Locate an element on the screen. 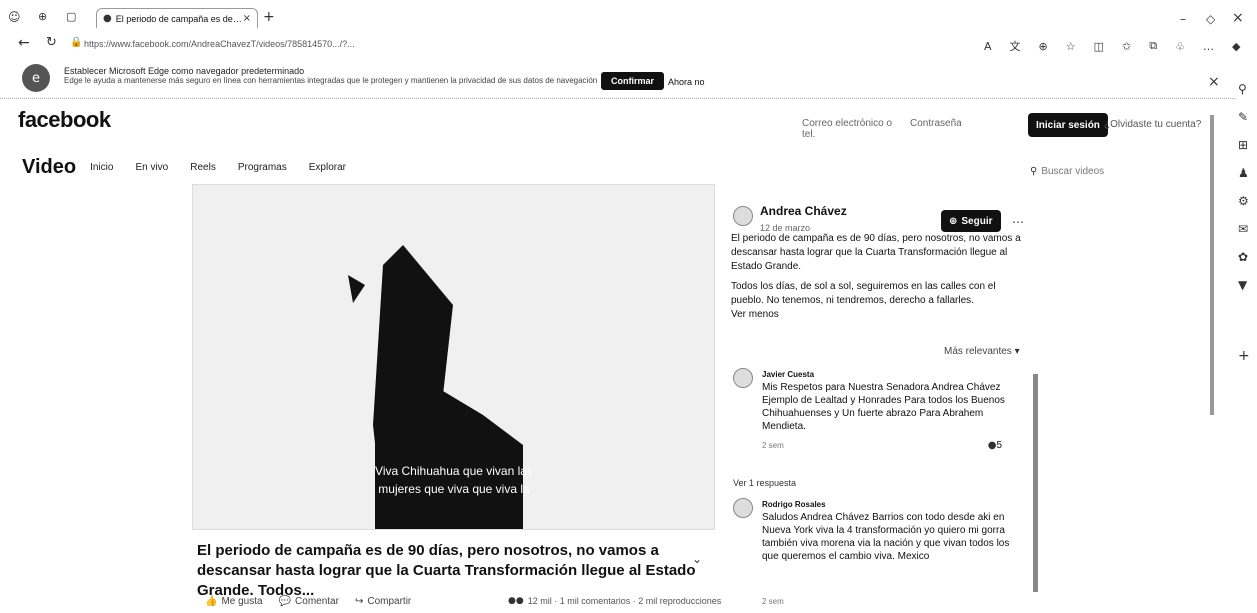  tab-title: El periodo de campaña es de 90 is located at coordinates (179, 18).